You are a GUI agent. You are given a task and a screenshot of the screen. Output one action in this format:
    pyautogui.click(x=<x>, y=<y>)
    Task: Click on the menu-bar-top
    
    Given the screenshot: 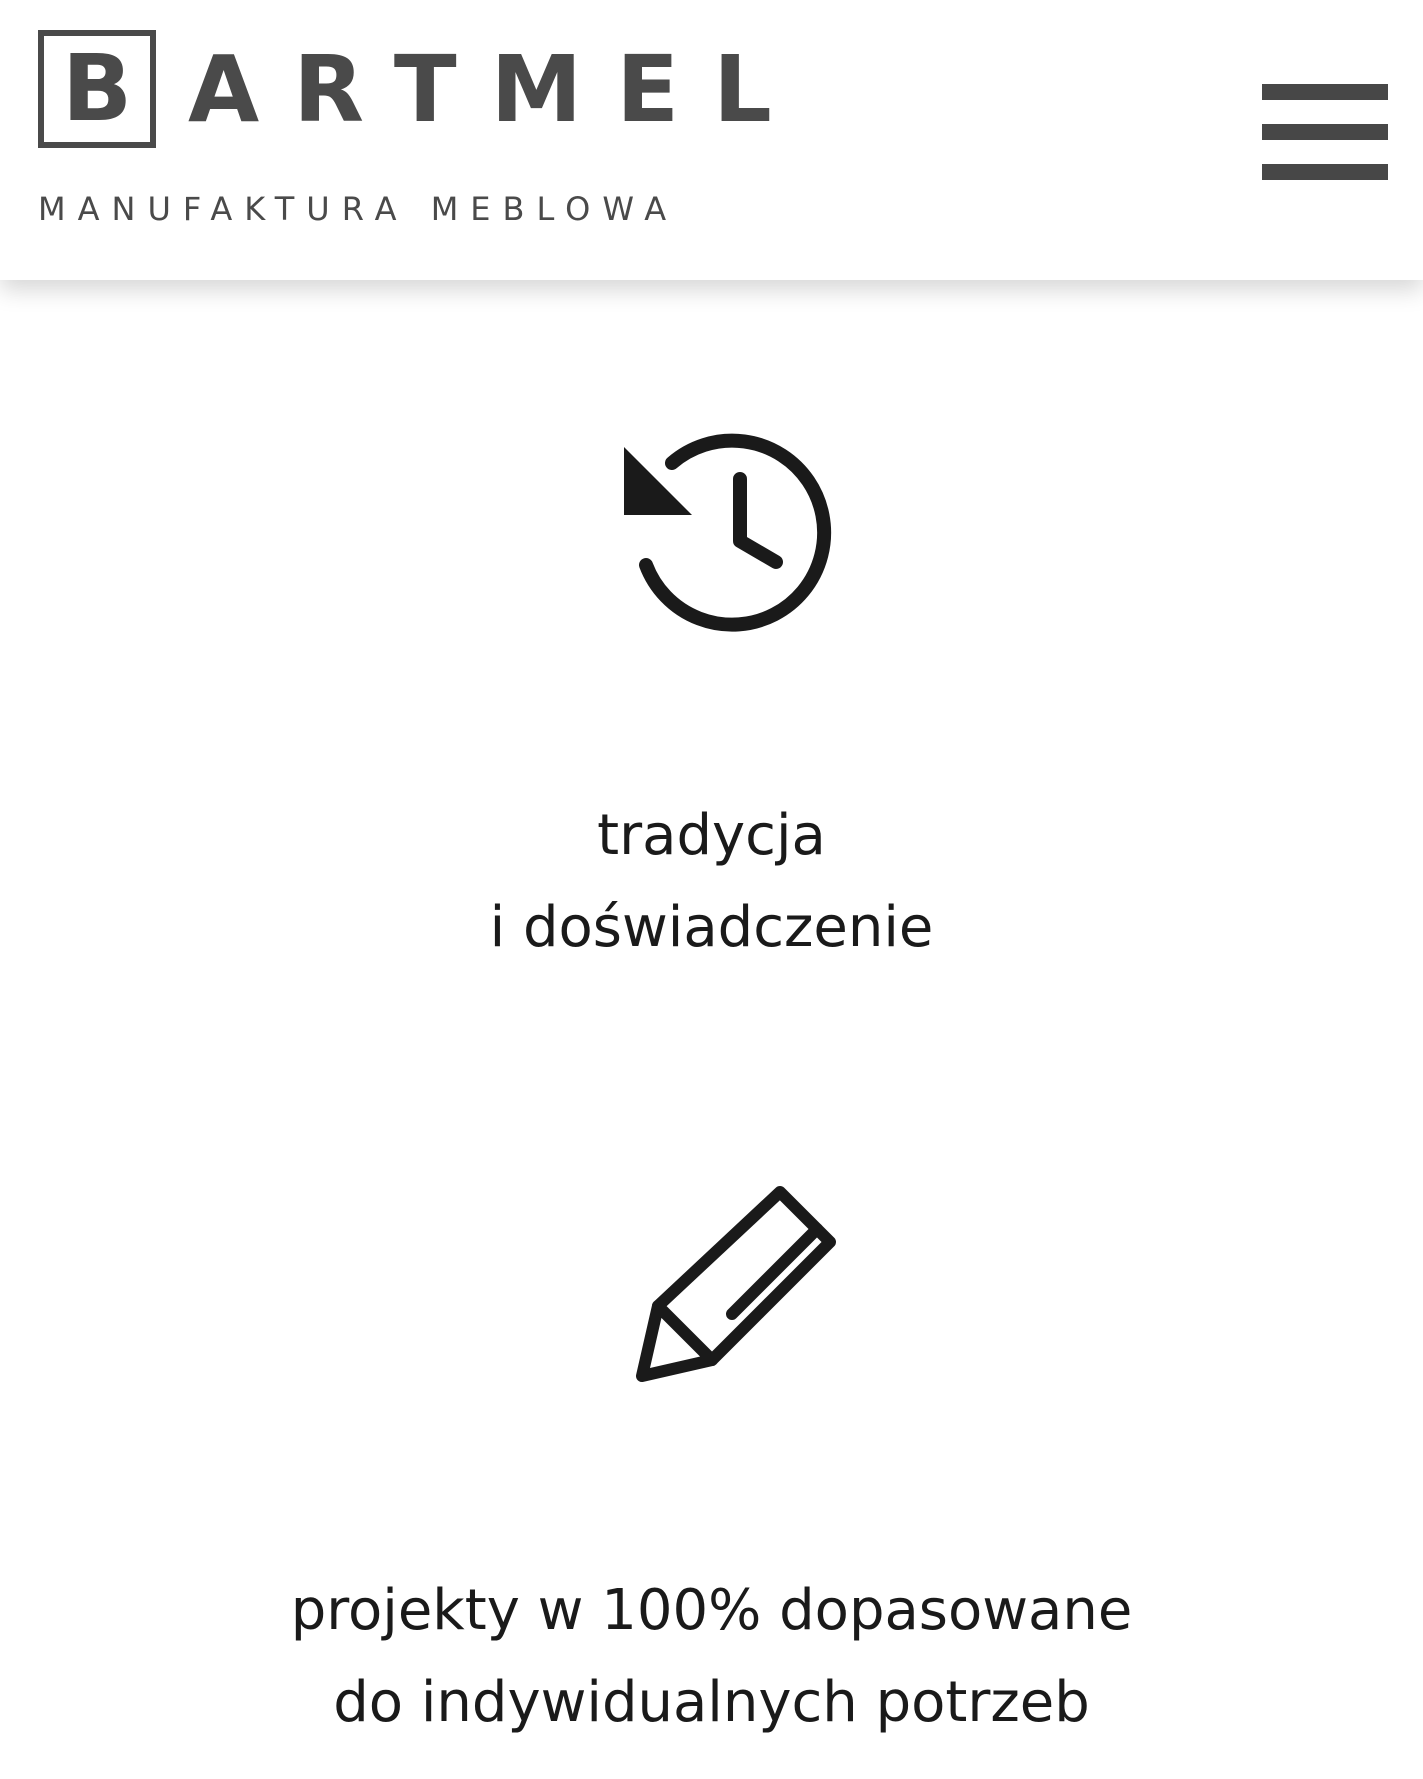 What is the action you would take?
    pyautogui.click(x=1325, y=92)
    